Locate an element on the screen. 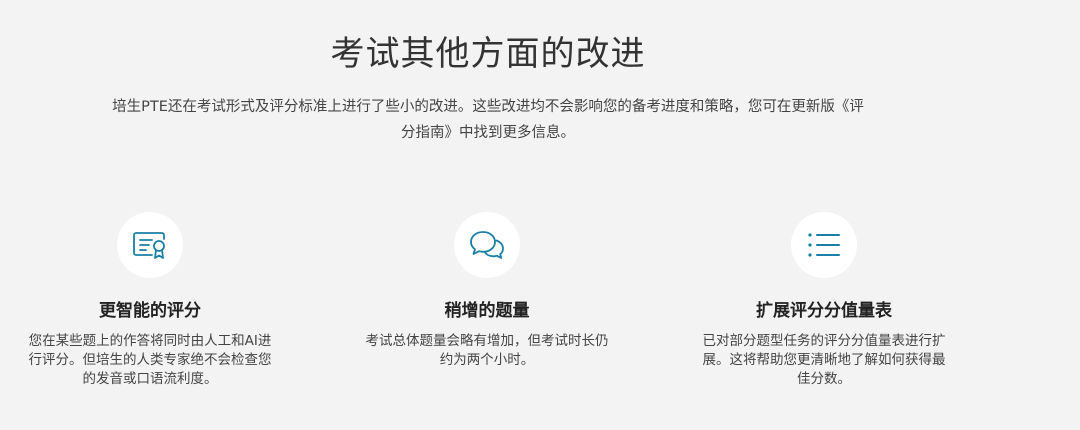 The height and width of the screenshot is (430, 1080). section-title: 考试其他方面的改进 is located at coordinates (488, 54).